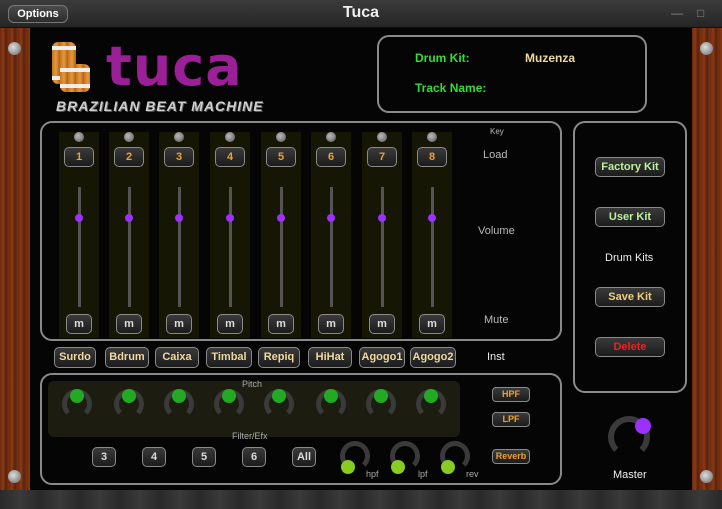  I want to click on fx-button-6: 6, so click(254, 457).